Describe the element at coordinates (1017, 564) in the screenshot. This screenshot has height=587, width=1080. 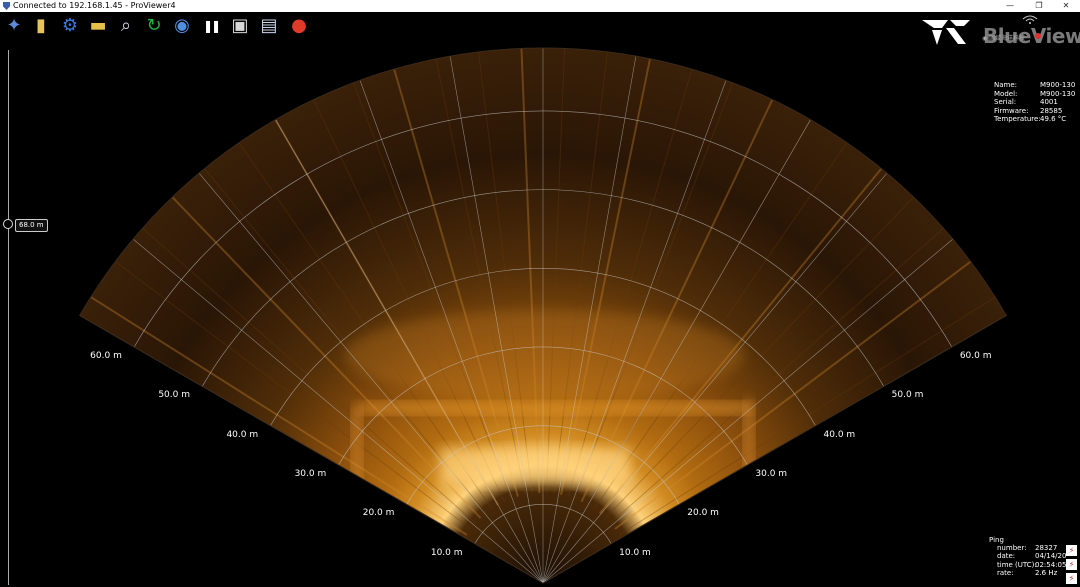
I see `ping-label: time (UTC):` at that location.